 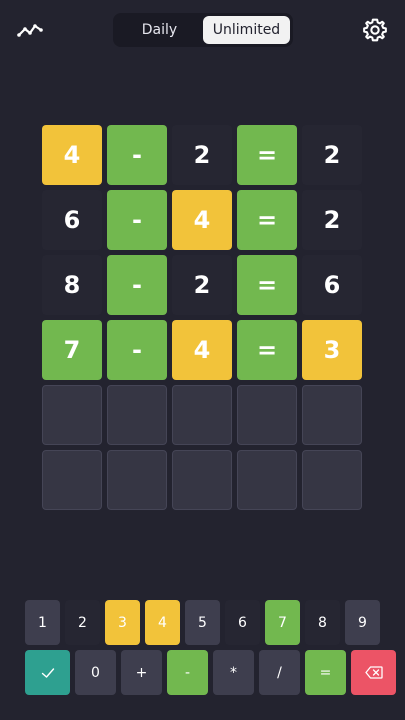 I want to click on backspace-icon, so click(x=373, y=672).